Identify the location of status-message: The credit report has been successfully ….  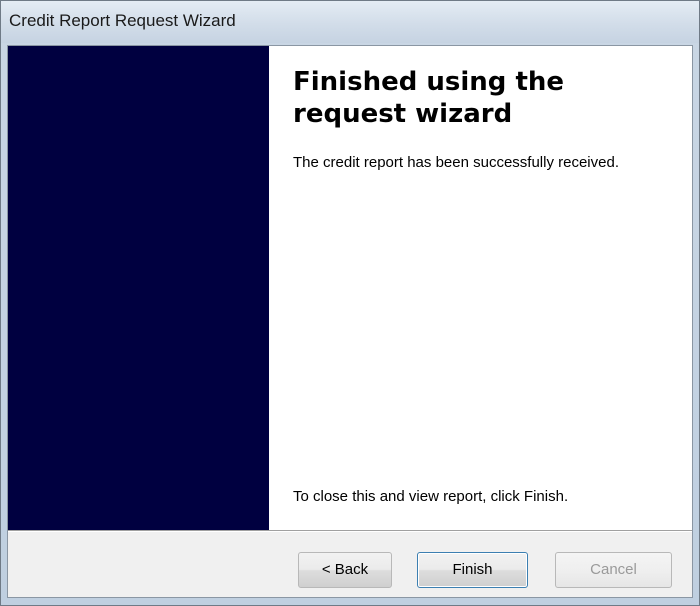
(456, 162).